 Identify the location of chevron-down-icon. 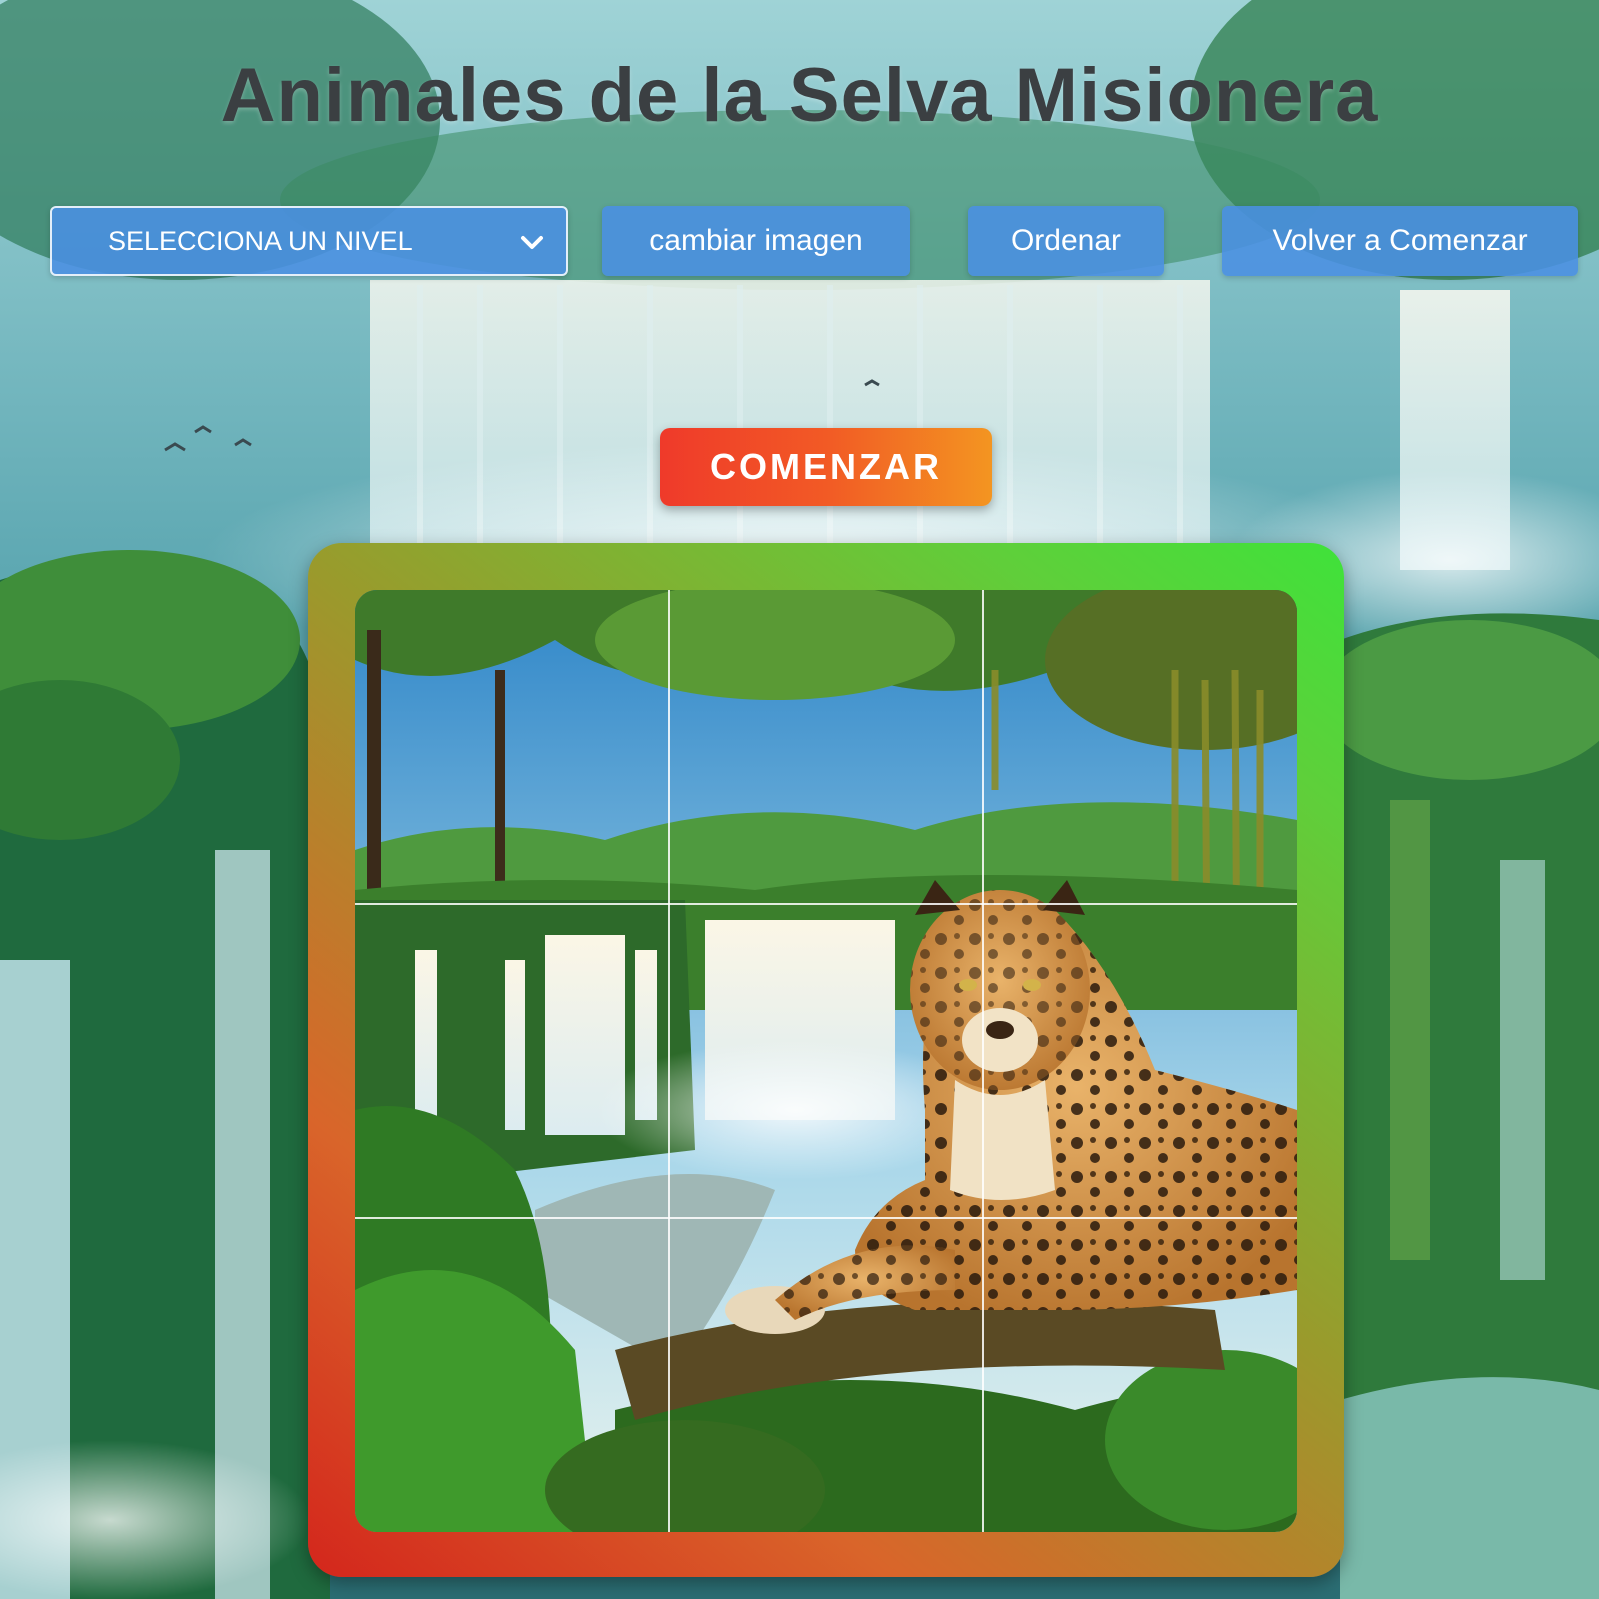
(532, 245).